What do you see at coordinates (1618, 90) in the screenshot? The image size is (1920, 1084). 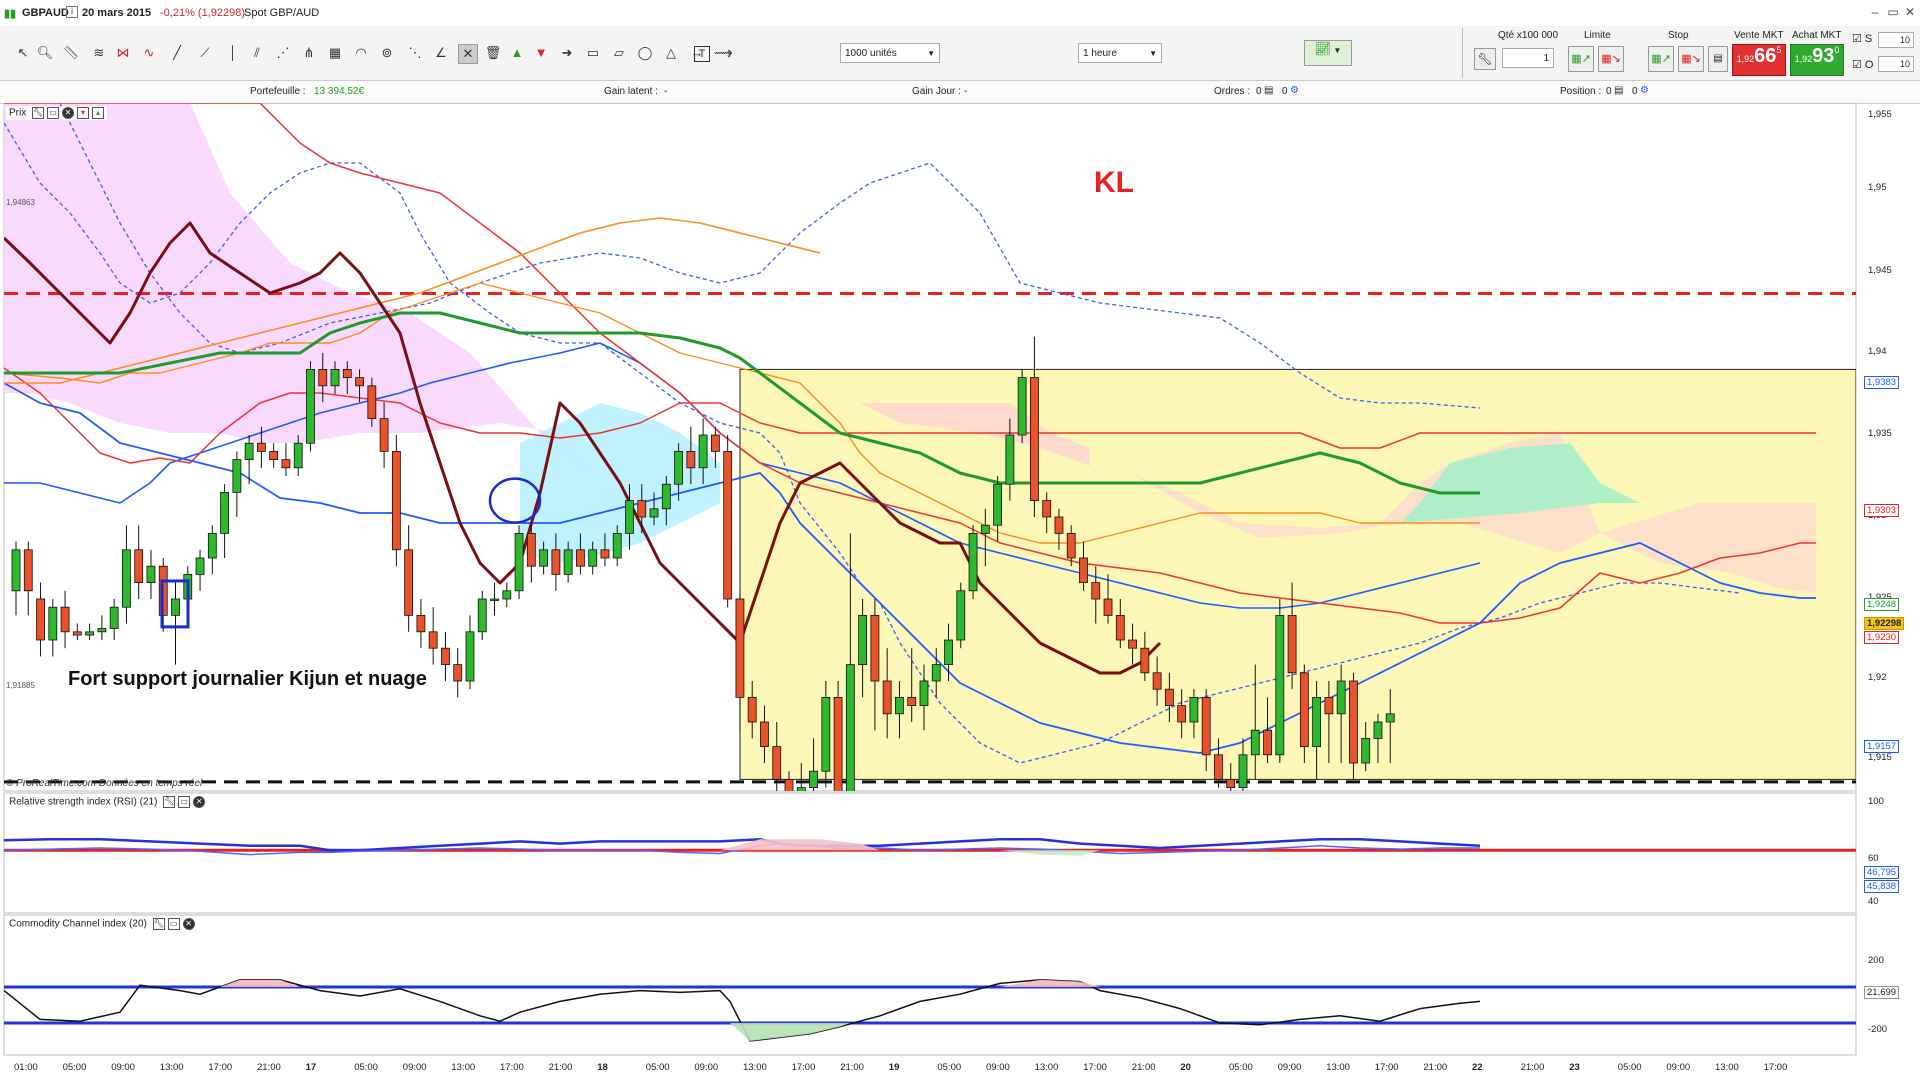 I see `position-list-icon: ▤` at bounding box center [1618, 90].